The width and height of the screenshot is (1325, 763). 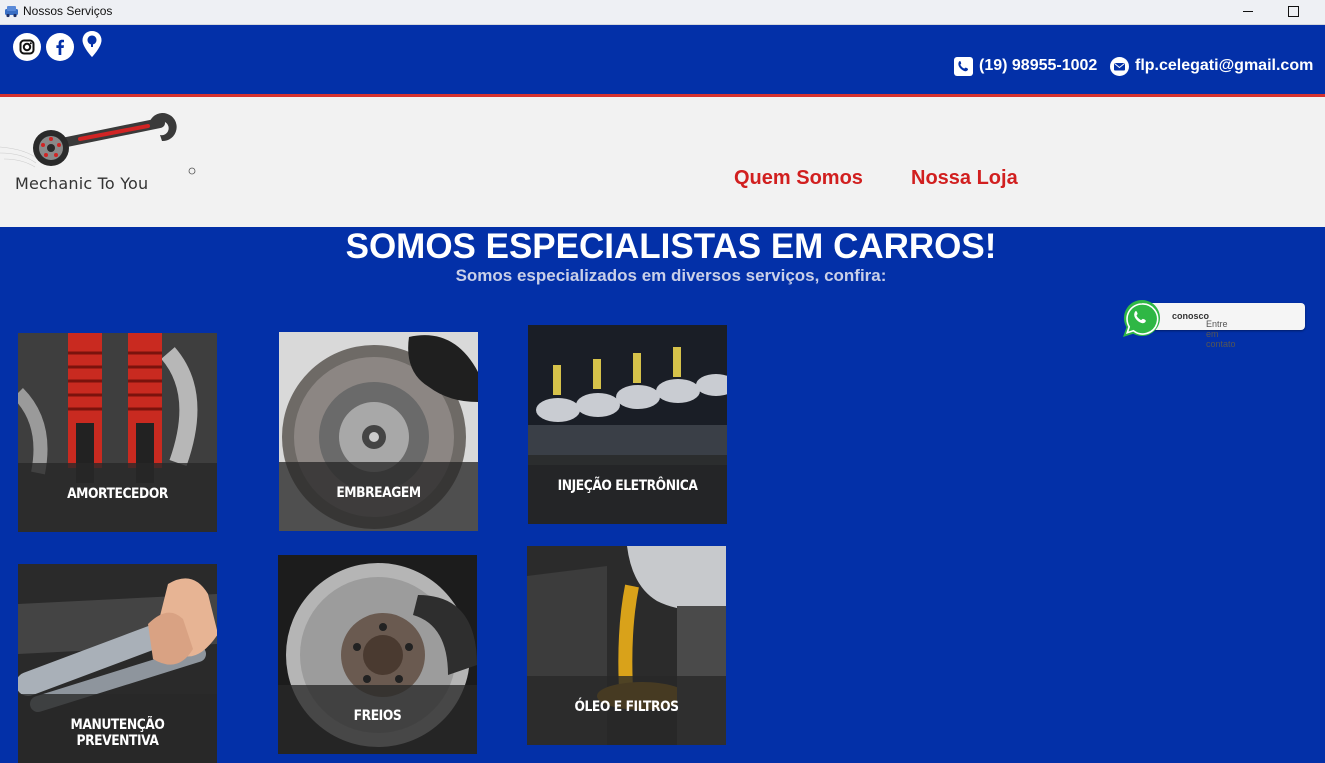 What do you see at coordinates (626, 645) in the screenshot?
I see `service-card-oleo-e-filtros: ÓLEO E FILTROS` at bounding box center [626, 645].